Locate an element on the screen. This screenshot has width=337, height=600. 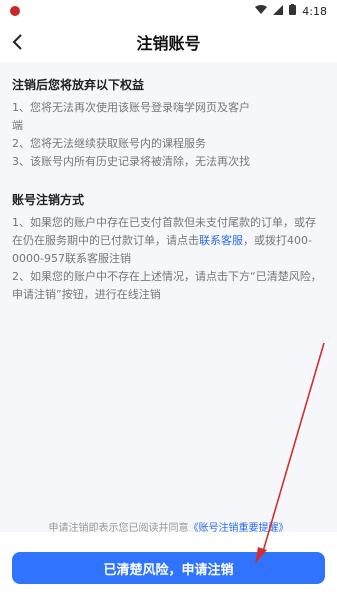
status-time: 4:18 is located at coordinates (314, 11).